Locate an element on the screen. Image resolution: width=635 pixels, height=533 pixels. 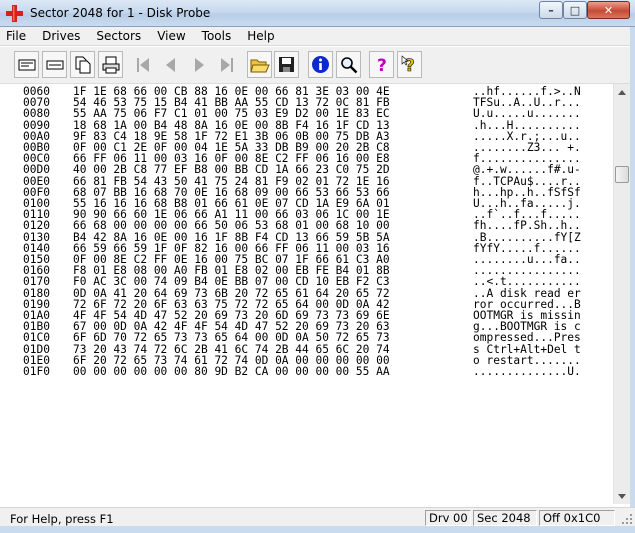
open-button is located at coordinates (259, 64).